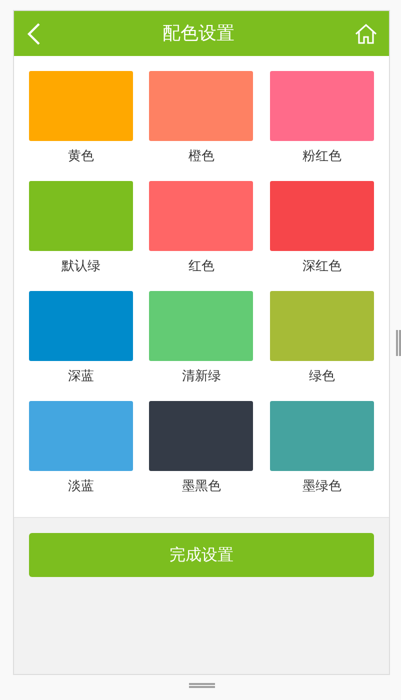  I want to click on home-icon, so click(366, 34).